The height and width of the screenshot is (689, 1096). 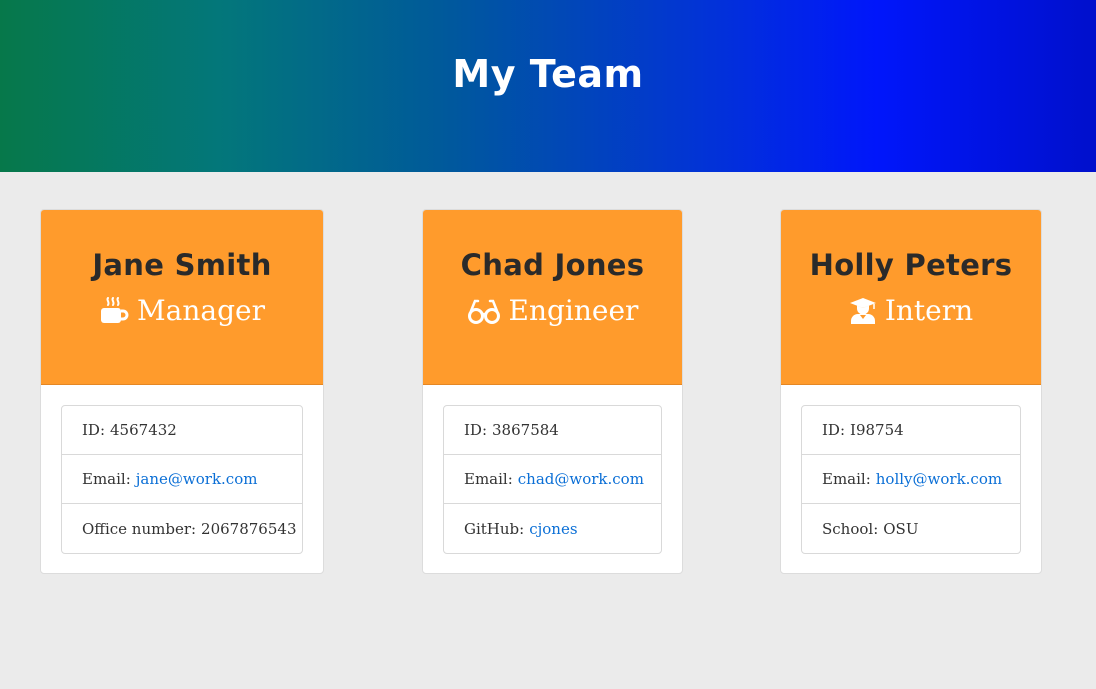 I want to click on employee-role: Intern, so click(x=911, y=310).